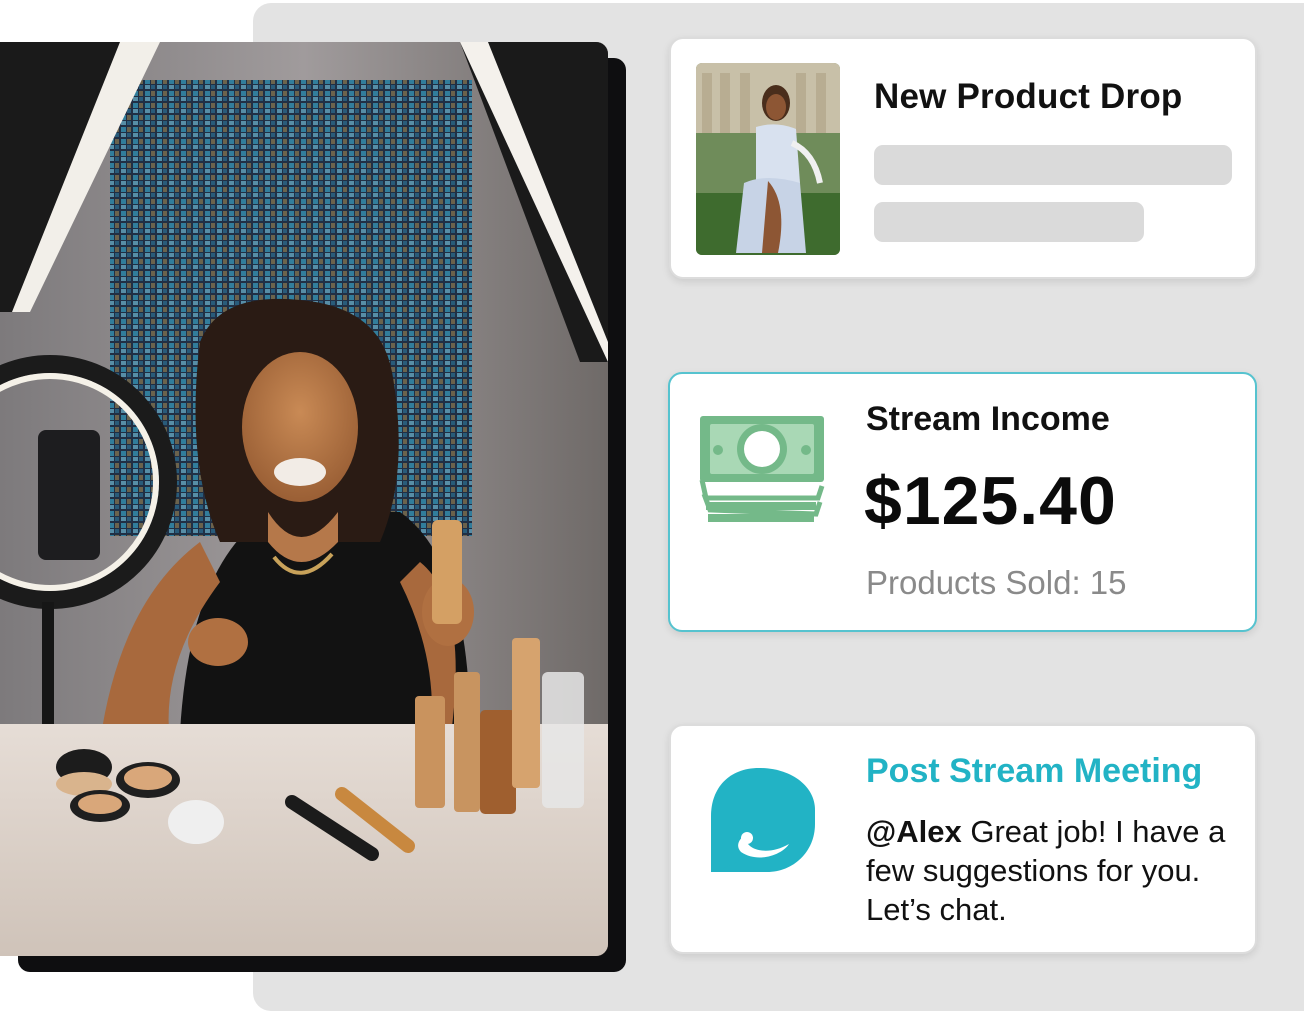  I want to click on model-photo-thumbnail, so click(768, 159).